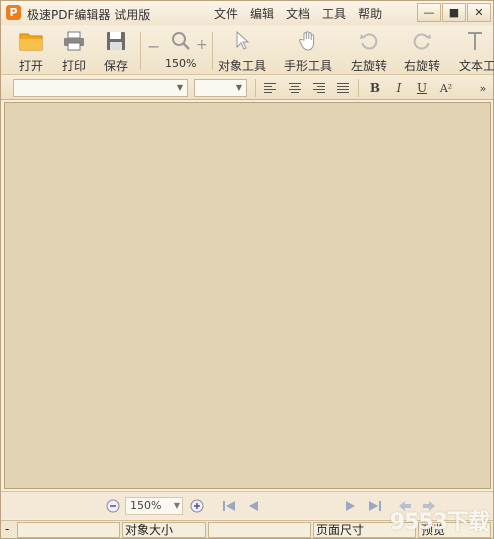  I want to click on rotate-right-icon, so click(422, 41).